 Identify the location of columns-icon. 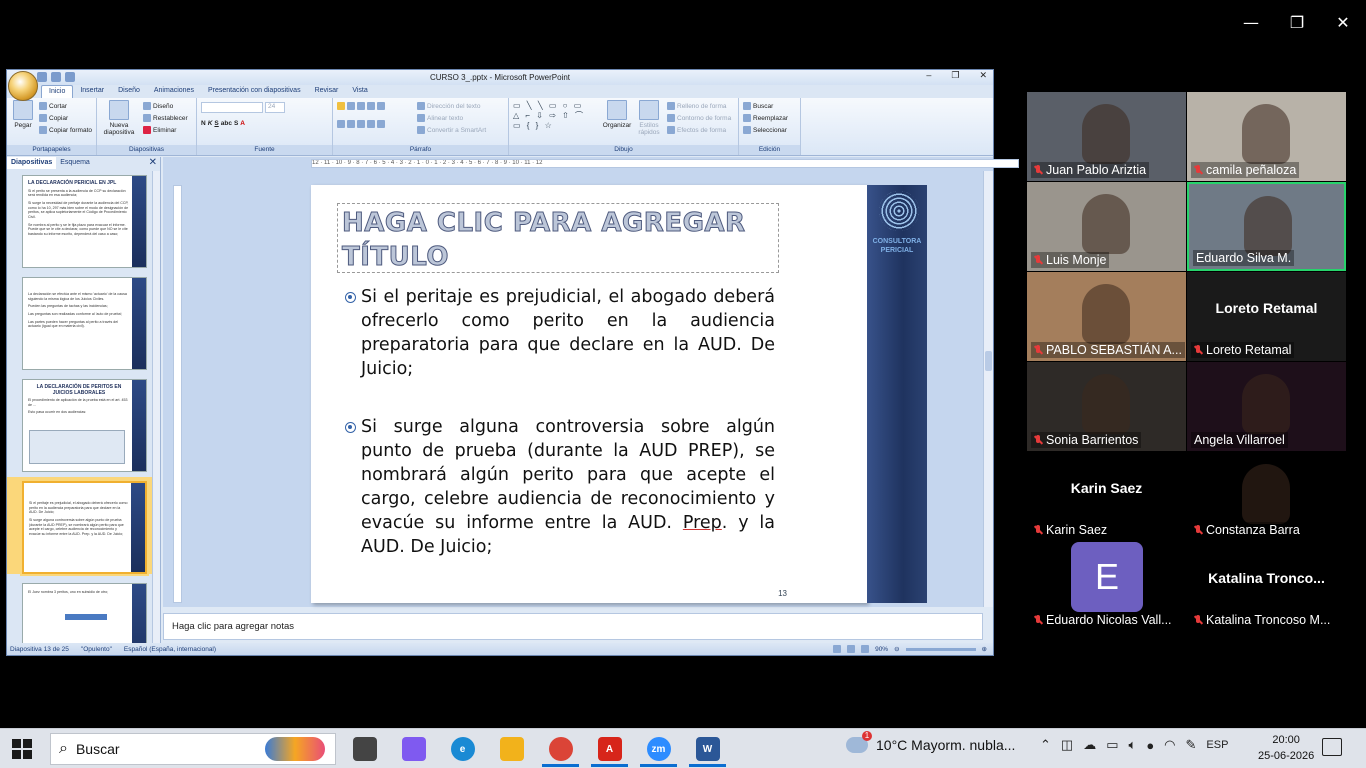
(381, 124).